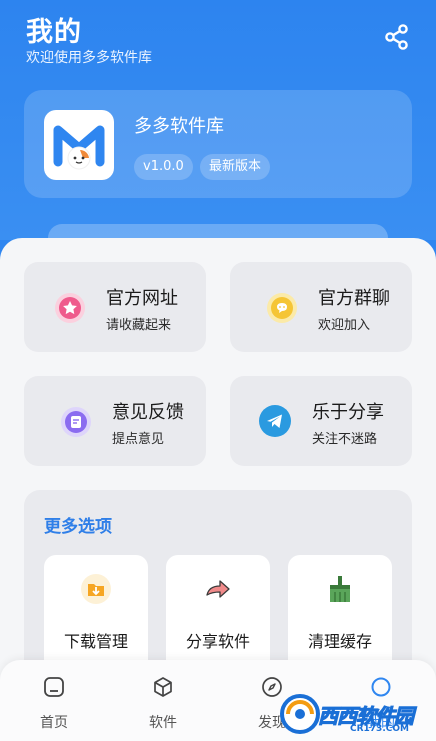 This screenshot has width=436, height=741. What do you see at coordinates (78, 527) in the screenshot?
I see `section-title: 更多选项` at bounding box center [78, 527].